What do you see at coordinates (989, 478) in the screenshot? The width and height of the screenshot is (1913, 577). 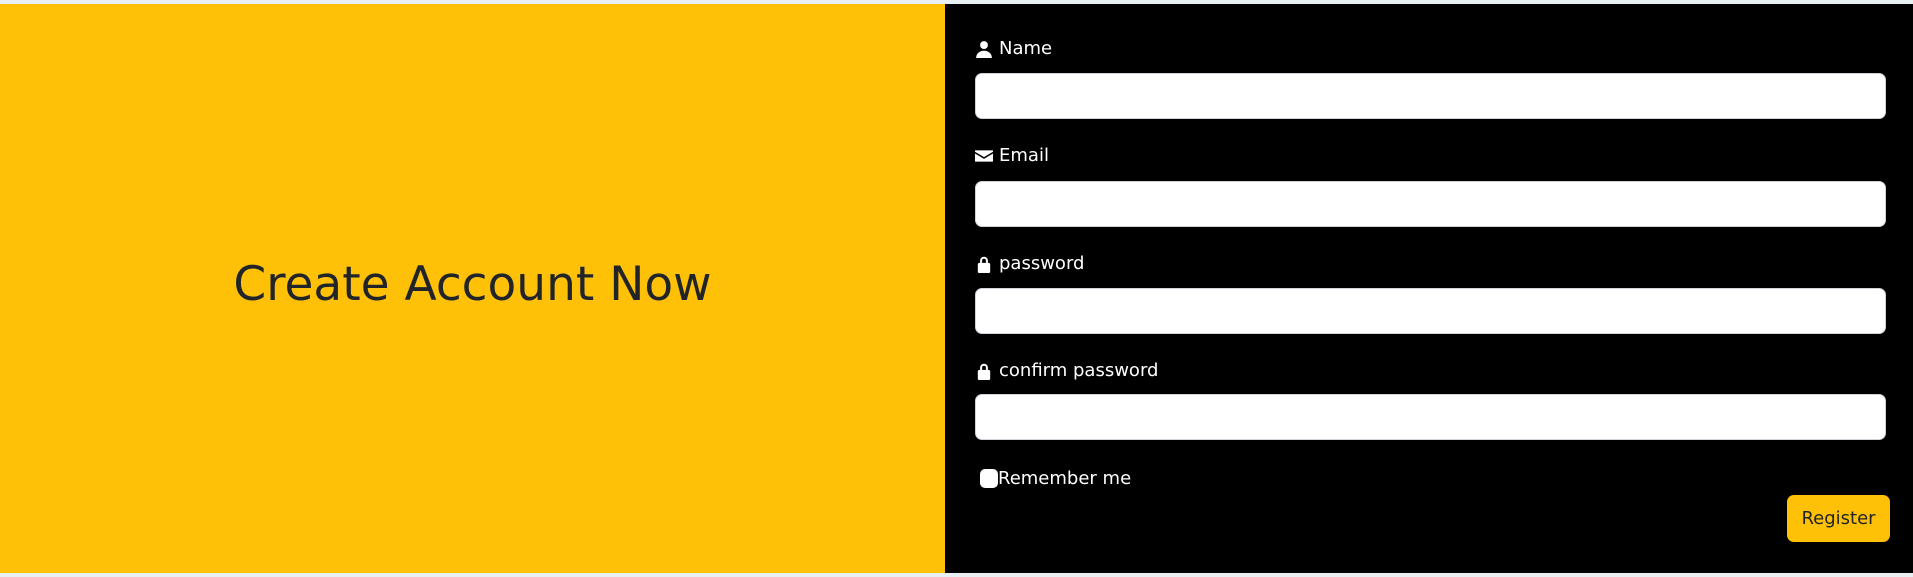 I see `checkbox-box` at bounding box center [989, 478].